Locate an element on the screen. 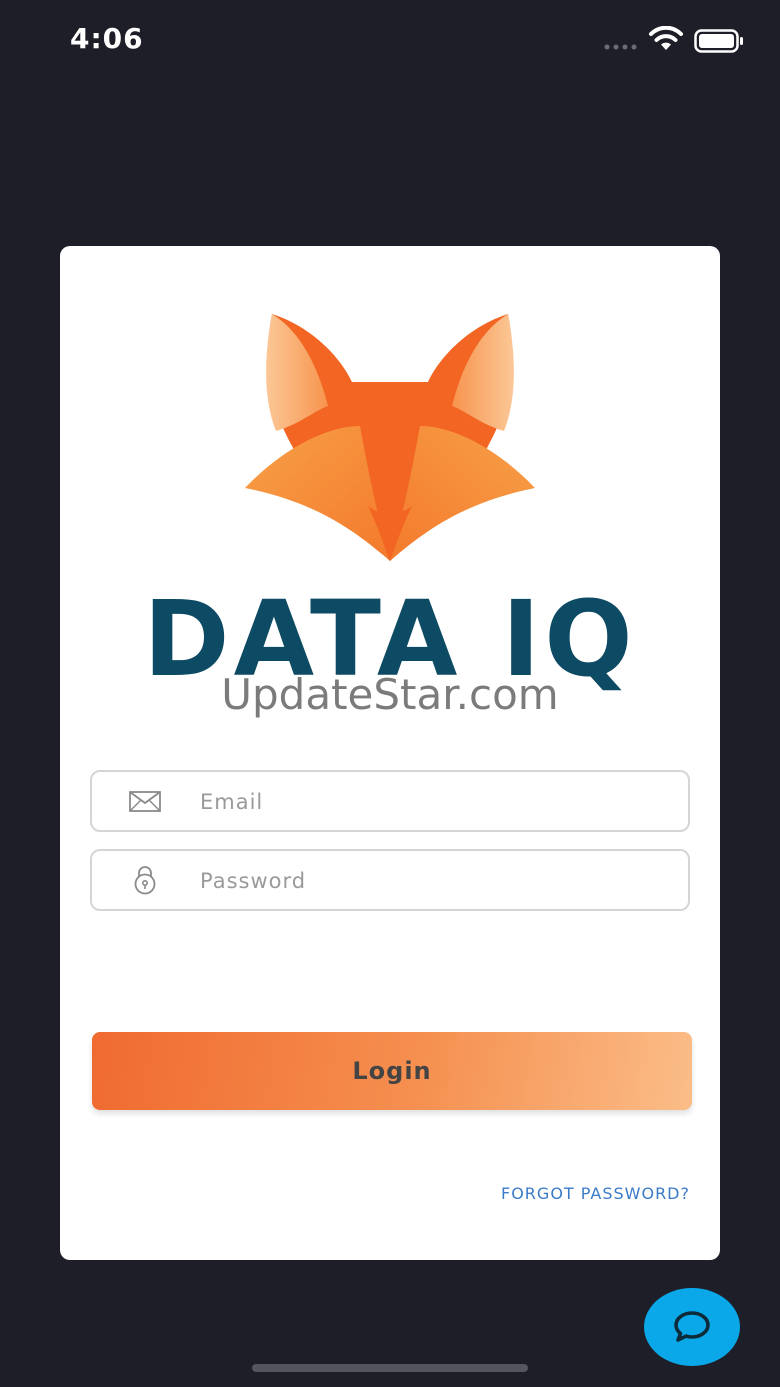 This screenshot has width=780, height=1387. chat-button is located at coordinates (692, 1327).